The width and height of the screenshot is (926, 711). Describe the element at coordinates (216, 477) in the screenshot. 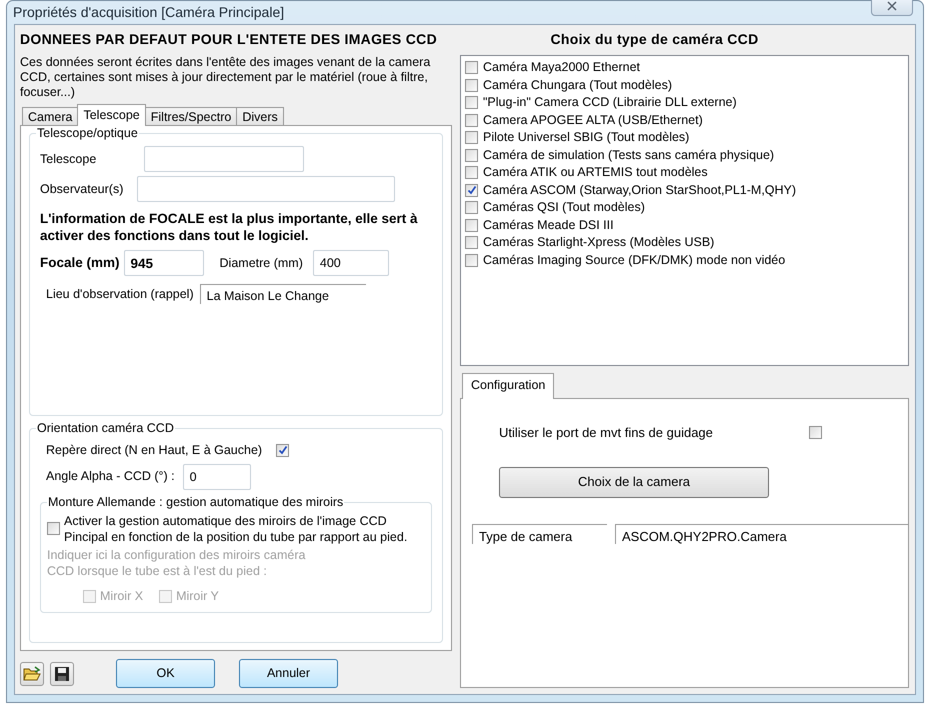

I see `input-field: 0` at that location.